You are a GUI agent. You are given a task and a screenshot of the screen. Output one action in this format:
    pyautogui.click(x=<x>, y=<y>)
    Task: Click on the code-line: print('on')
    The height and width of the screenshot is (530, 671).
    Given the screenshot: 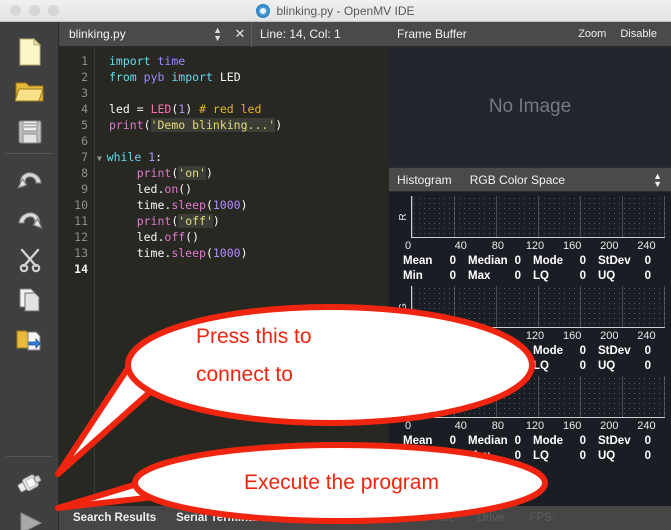 What is the action you would take?
    pyautogui.click(x=249, y=173)
    